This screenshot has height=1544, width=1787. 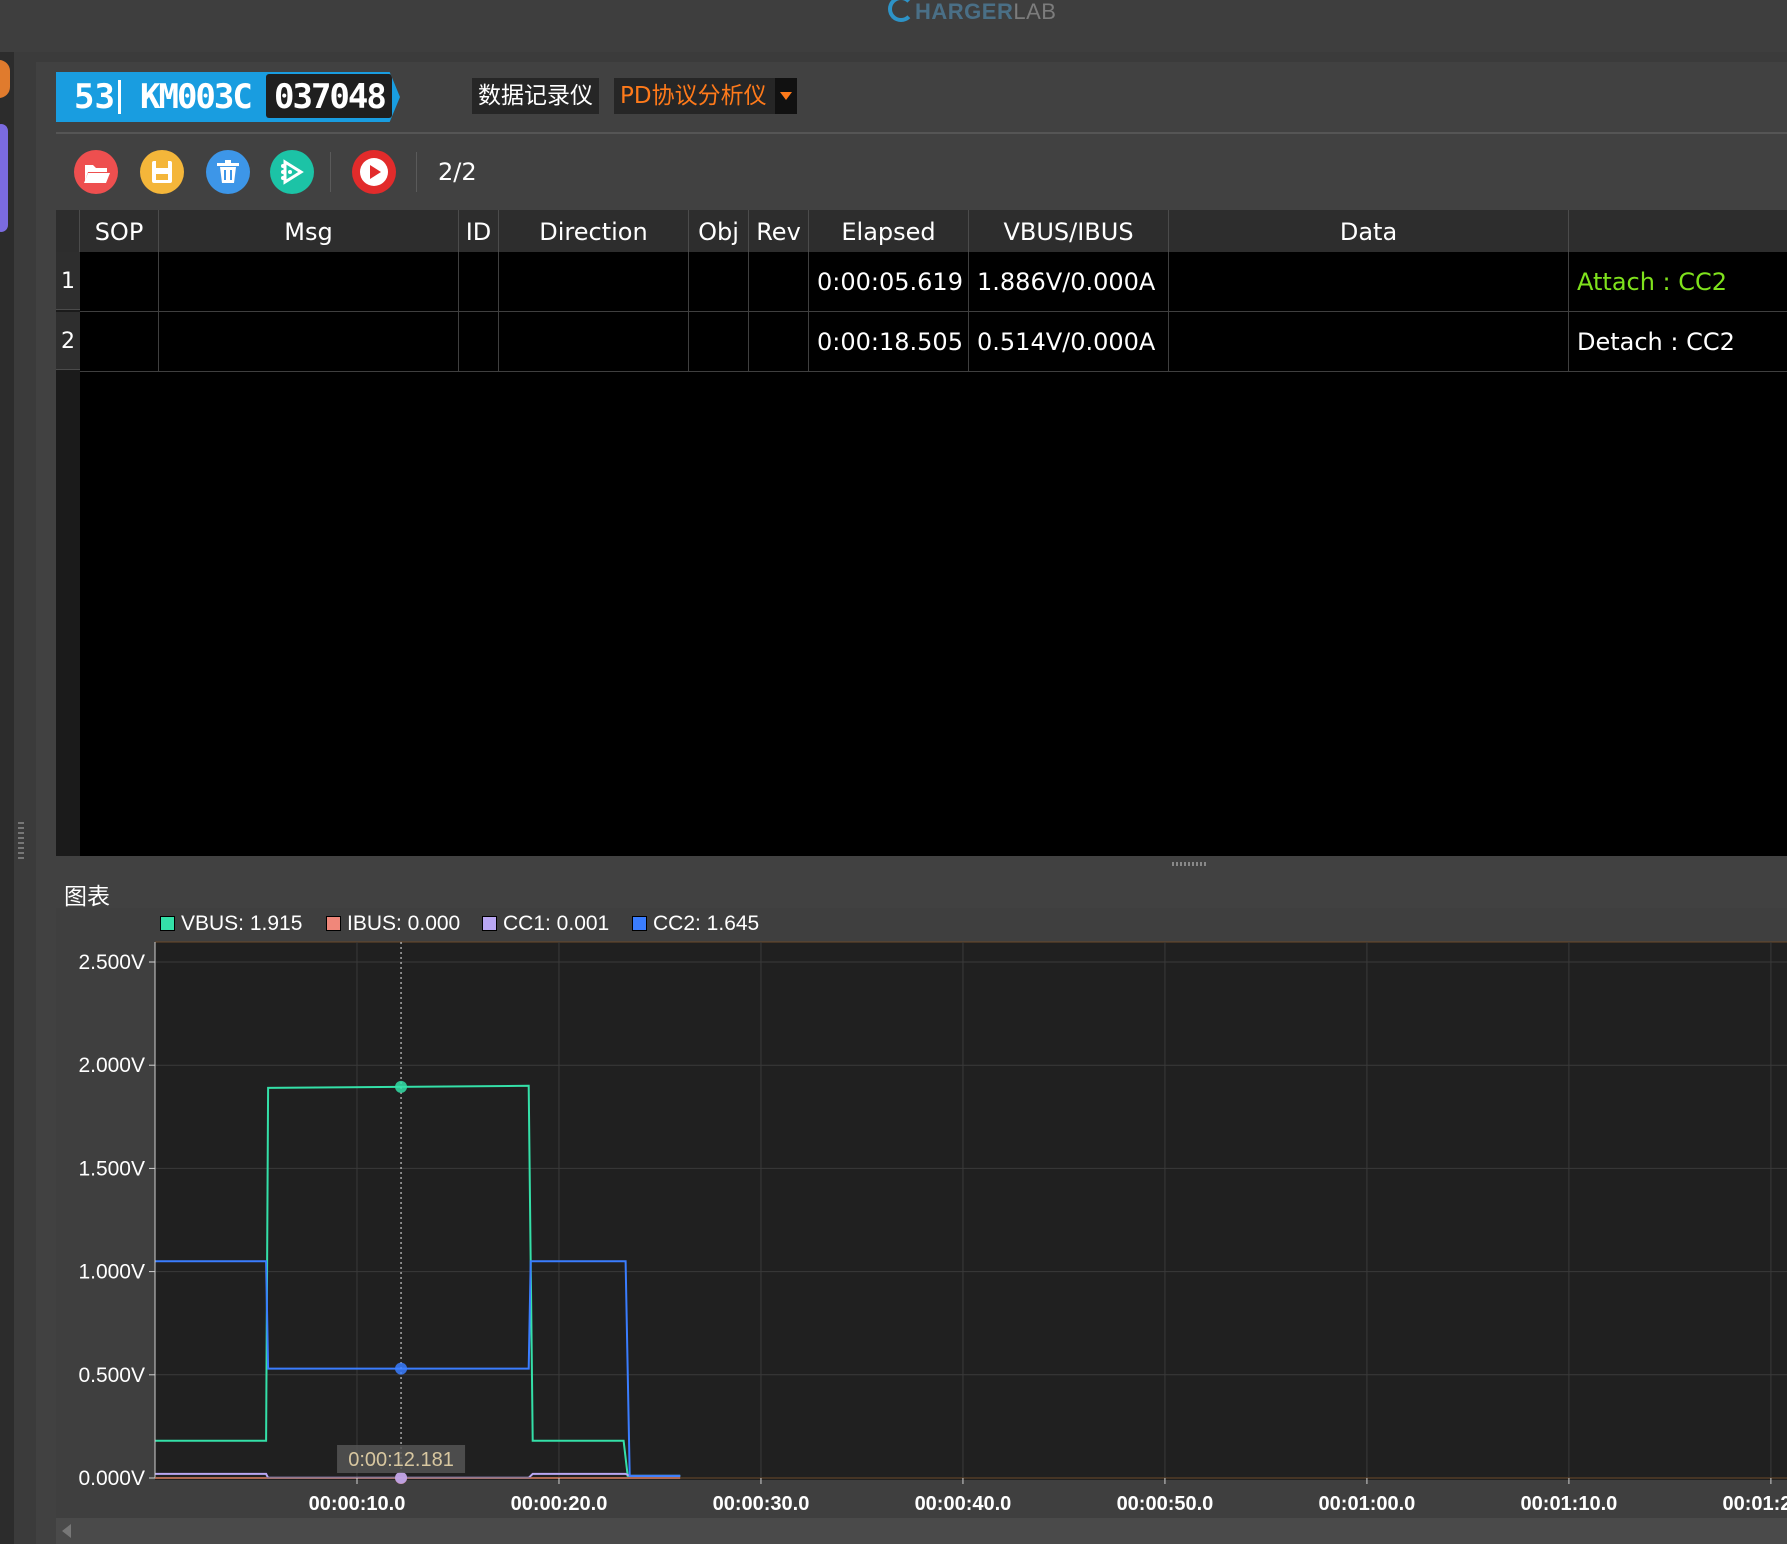 I want to click on x-tick-label: 00:01:10.0, so click(x=1569, y=1504).